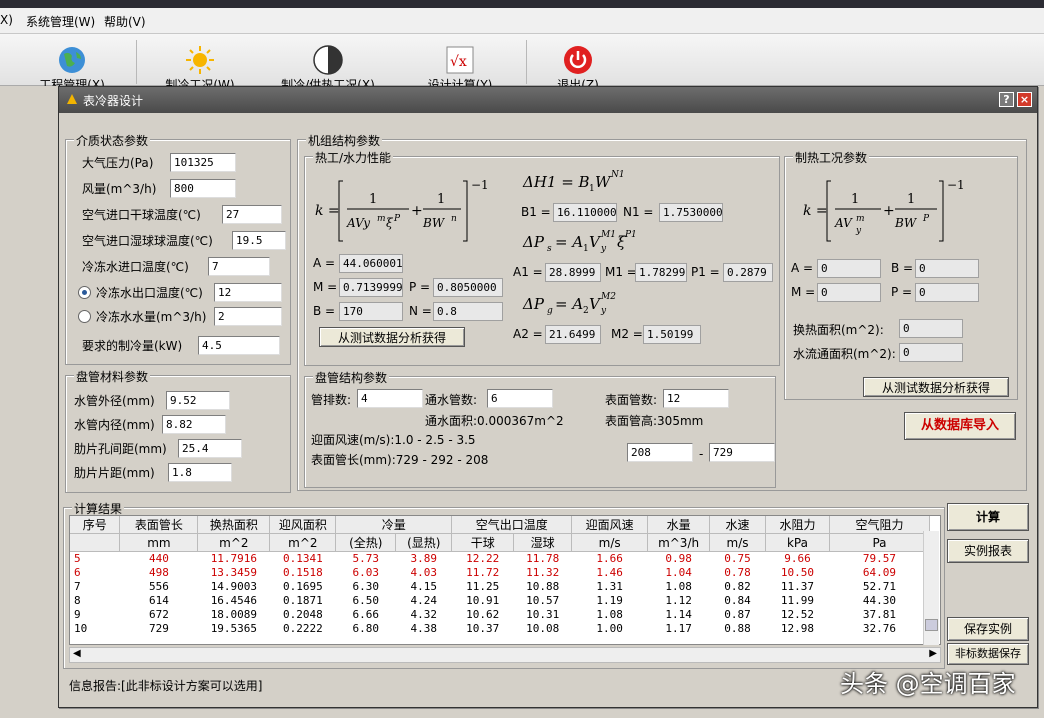 The height and width of the screenshot is (718, 1044). I want to click on outer-dia-input: 9.52, so click(198, 400).